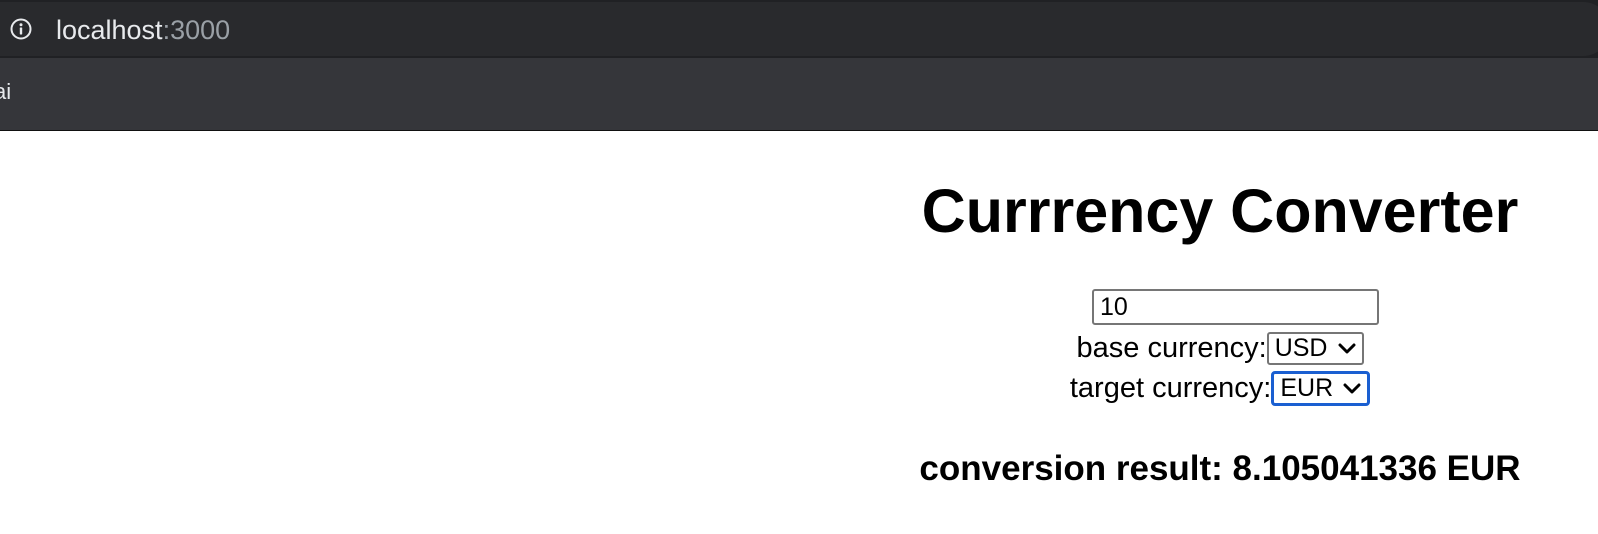 The width and height of the screenshot is (1598, 534). What do you see at coordinates (21, 29) in the screenshot?
I see `info-icon` at bounding box center [21, 29].